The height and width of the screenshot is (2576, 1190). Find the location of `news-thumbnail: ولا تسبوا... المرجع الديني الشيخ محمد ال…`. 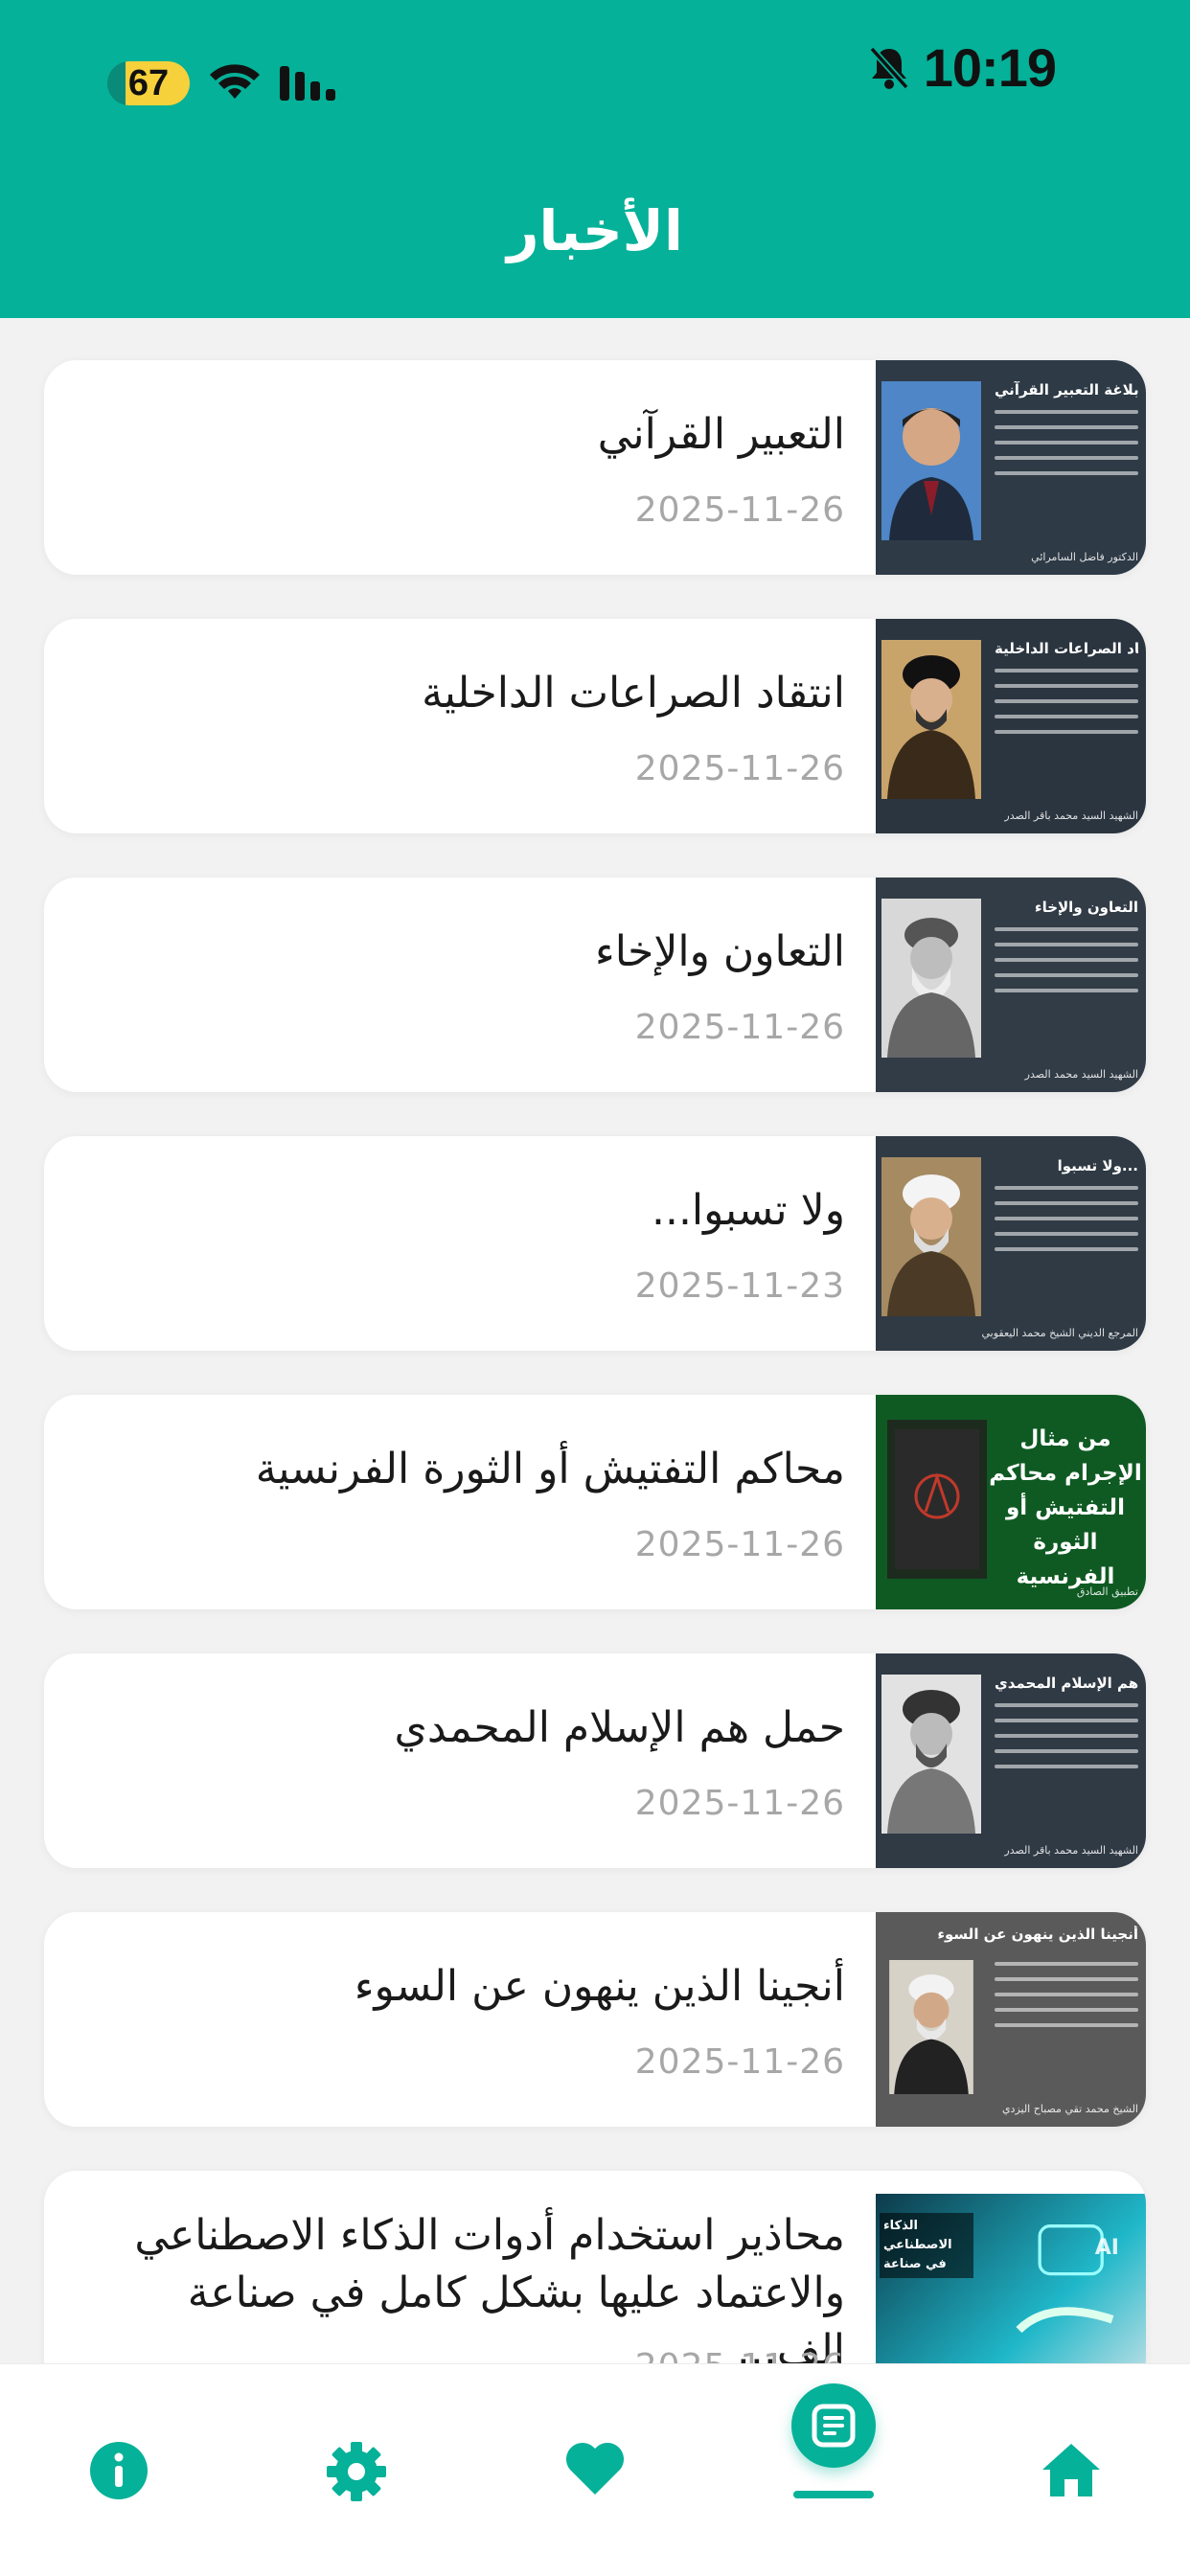

news-thumbnail: ولا تسبوا... المرجع الديني الشيخ محمد ال… is located at coordinates (1011, 1243).